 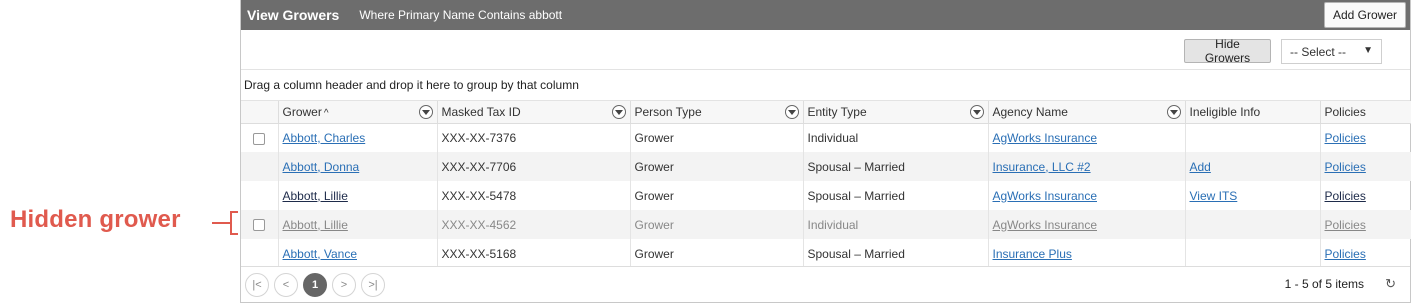 What do you see at coordinates (1227, 51) in the screenshot?
I see `hide-growers-button: Hide Growers` at bounding box center [1227, 51].